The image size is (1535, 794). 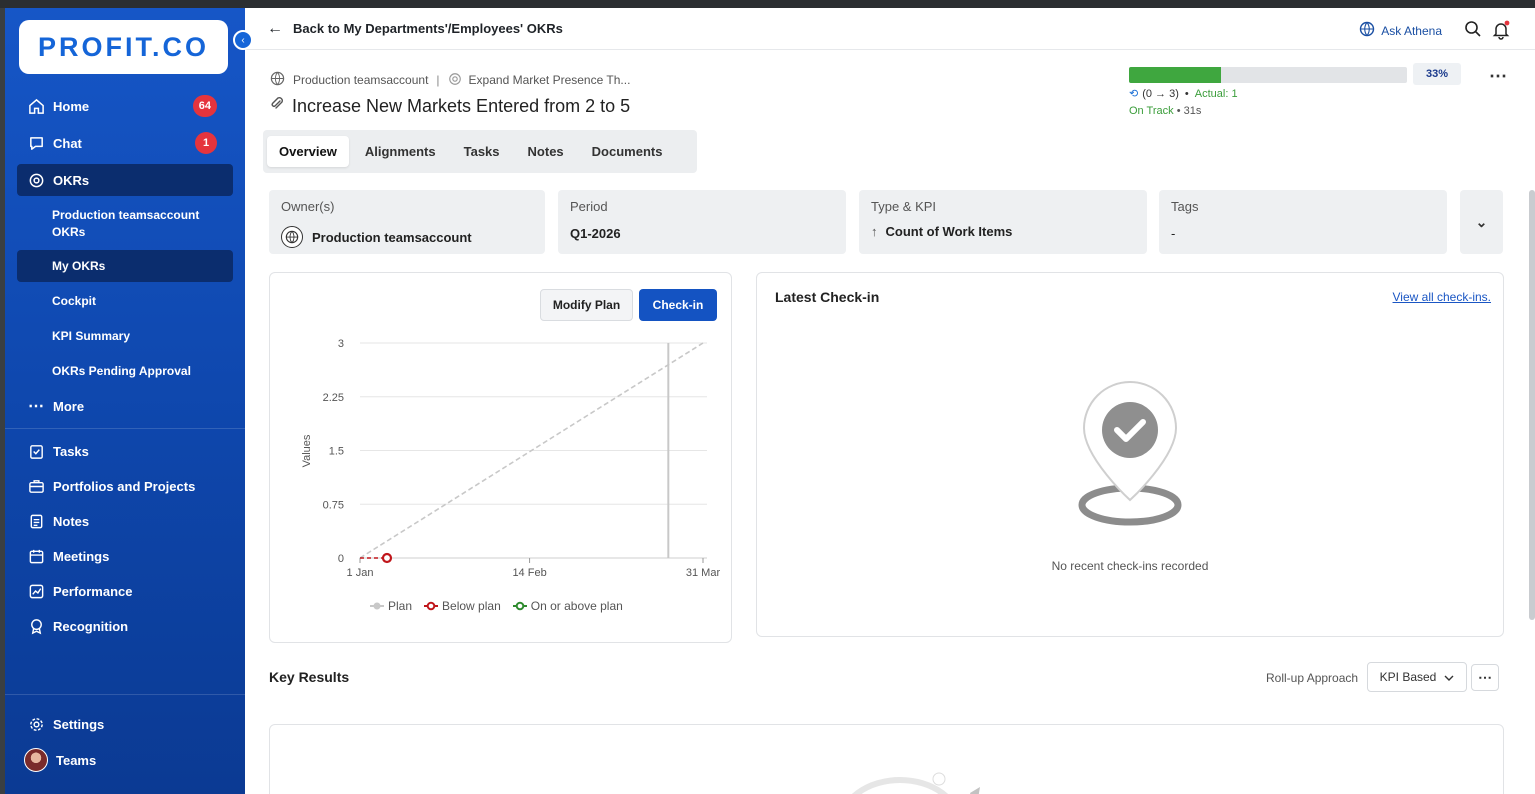 What do you see at coordinates (1192, 111) in the screenshot?
I see `status-age: 31s` at bounding box center [1192, 111].